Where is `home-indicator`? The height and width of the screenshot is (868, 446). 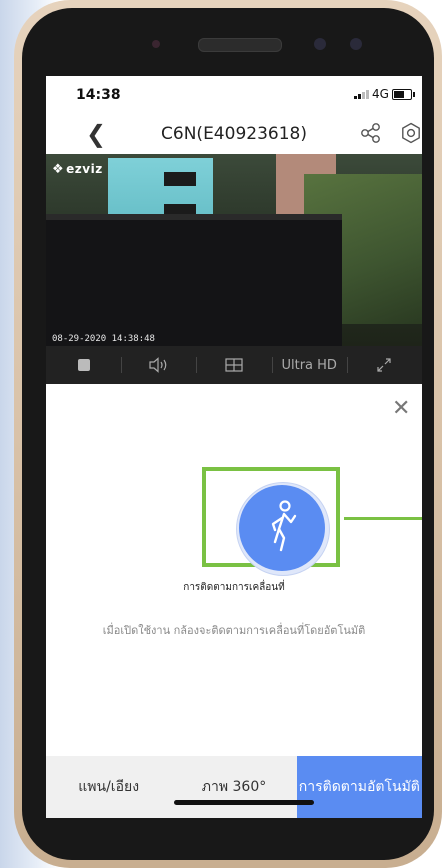
home-indicator is located at coordinates (244, 802).